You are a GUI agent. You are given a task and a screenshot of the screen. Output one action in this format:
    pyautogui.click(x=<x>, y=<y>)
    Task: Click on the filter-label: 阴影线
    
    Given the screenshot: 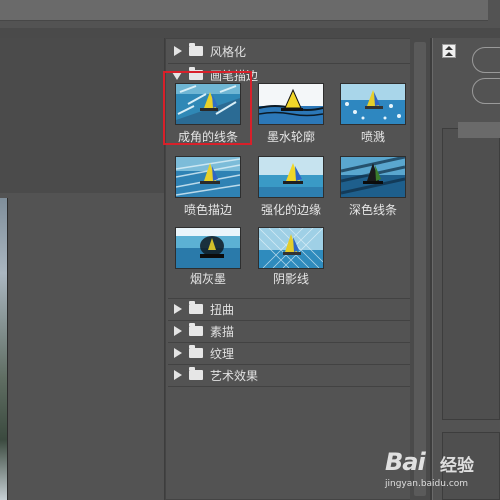 What is the action you would take?
    pyautogui.click(x=291, y=278)
    